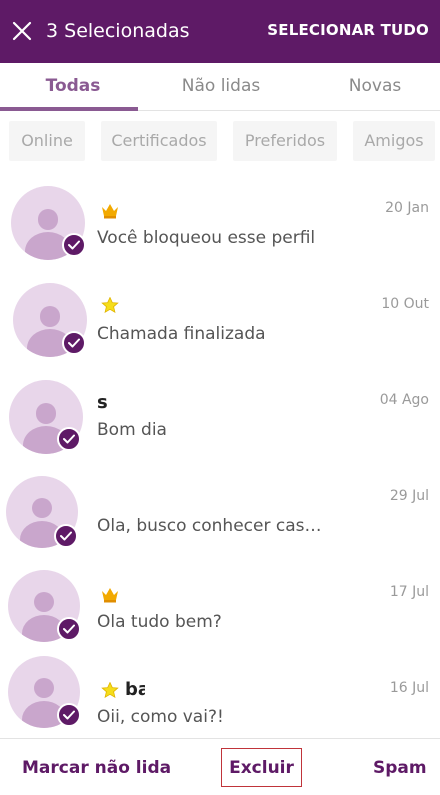  I want to click on last-message: Ola tudo bem?, so click(159, 622).